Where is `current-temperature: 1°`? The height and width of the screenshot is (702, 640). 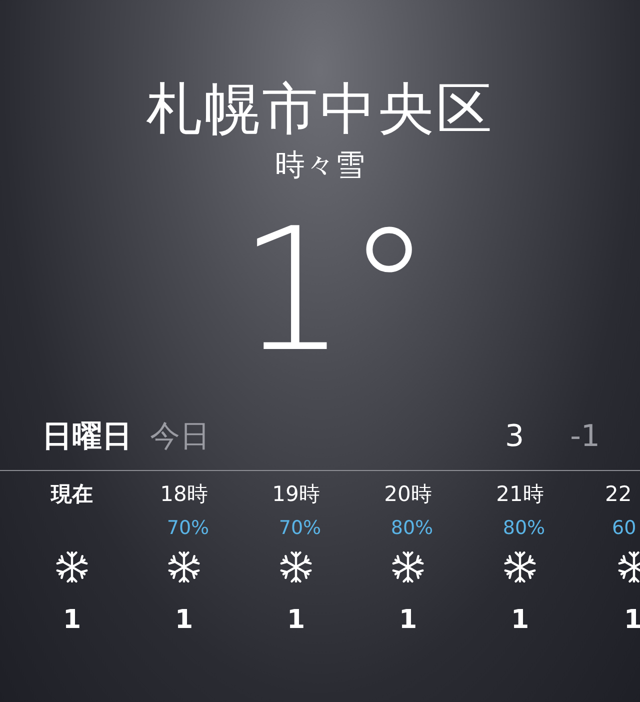
current-temperature: 1° is located at coordinates (334, 291).